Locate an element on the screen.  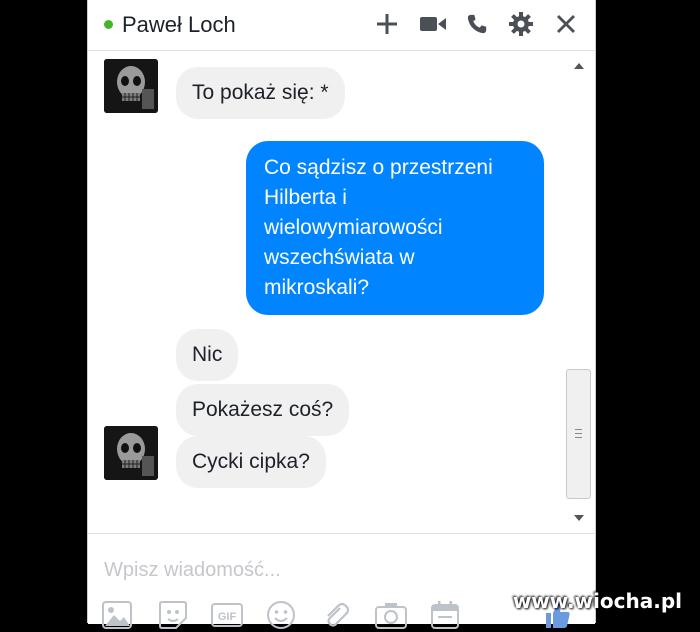
gif-icon: GIF is located at coordinates (227, 615).